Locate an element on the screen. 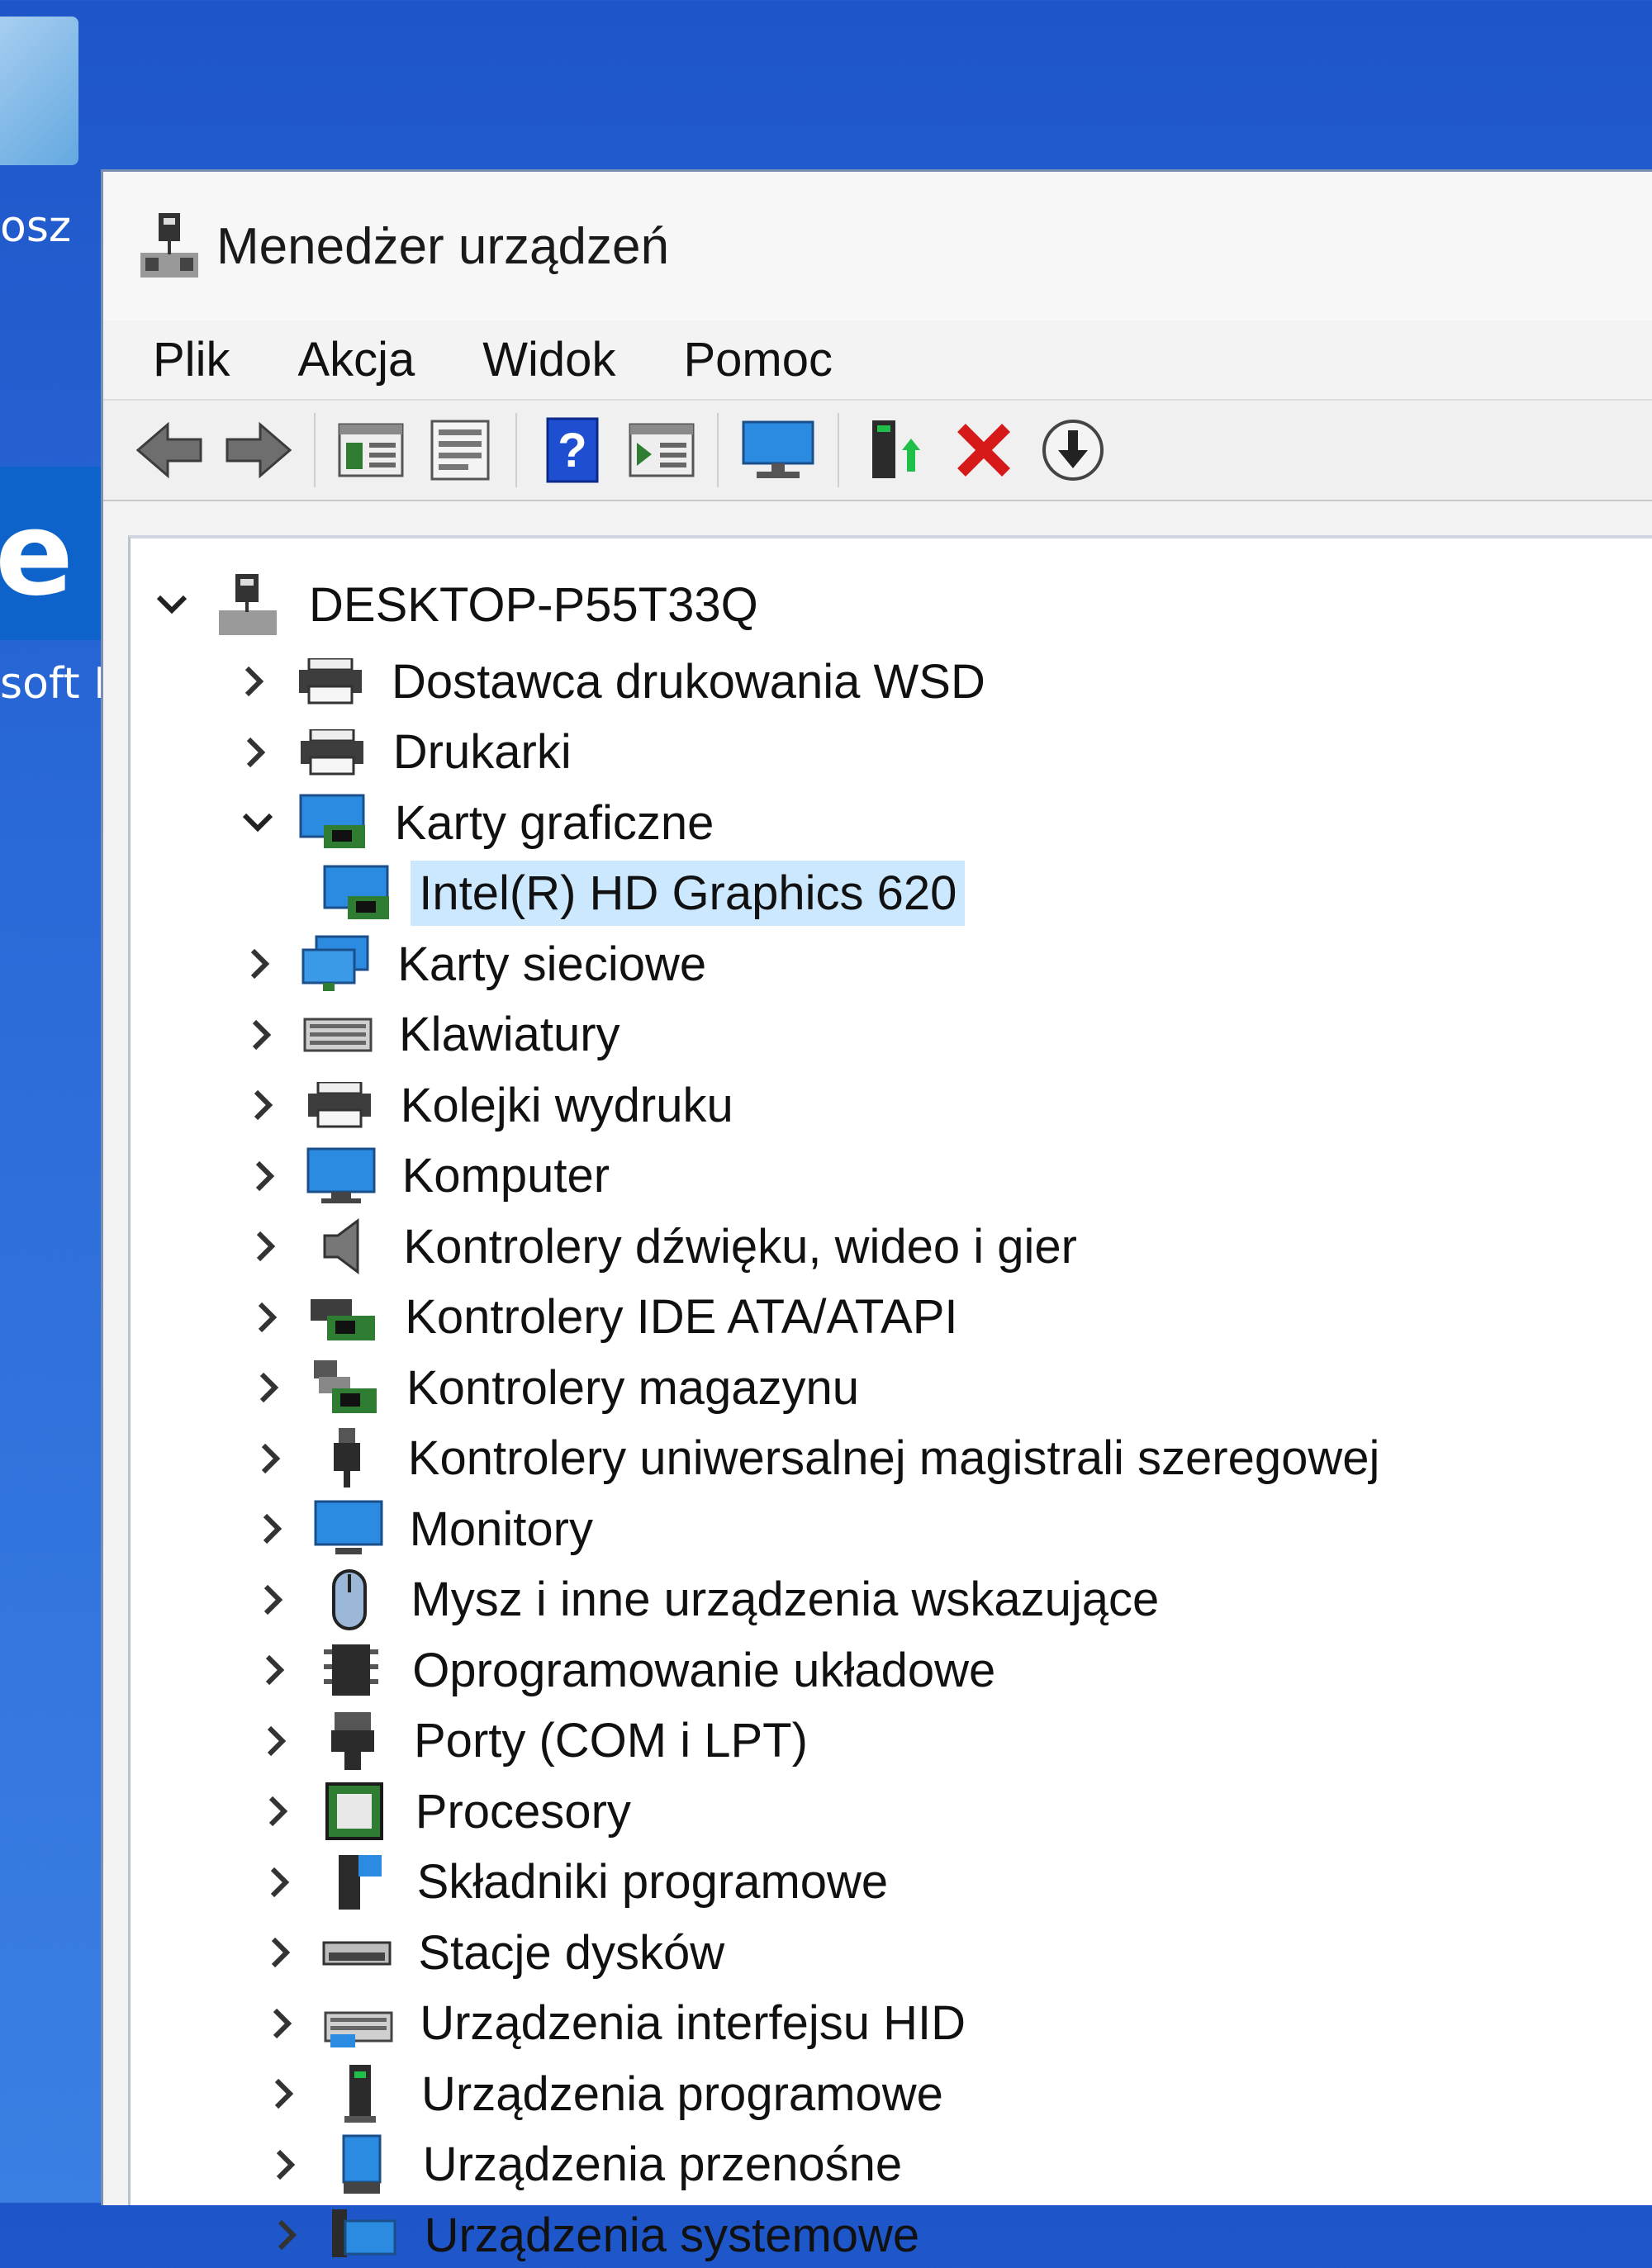 Image resolution: width=1652 pixels, height=2268 pixels. processor-icon is located at coordinates (354, 1811).